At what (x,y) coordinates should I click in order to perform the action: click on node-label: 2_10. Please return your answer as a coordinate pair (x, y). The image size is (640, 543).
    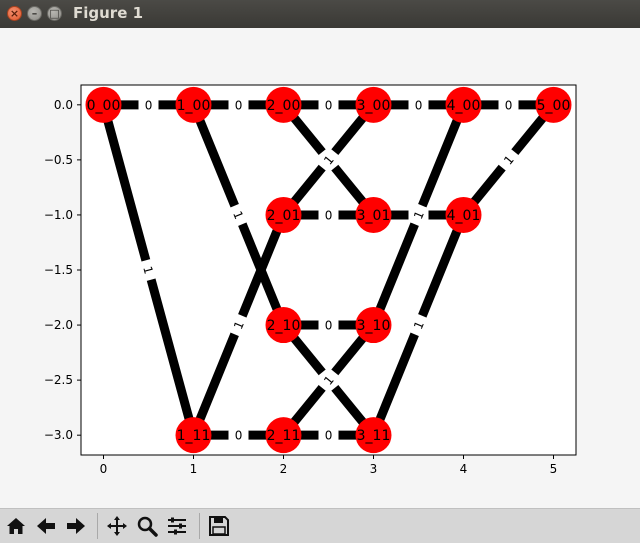
    Looking at the image, I should click on (284, 326).